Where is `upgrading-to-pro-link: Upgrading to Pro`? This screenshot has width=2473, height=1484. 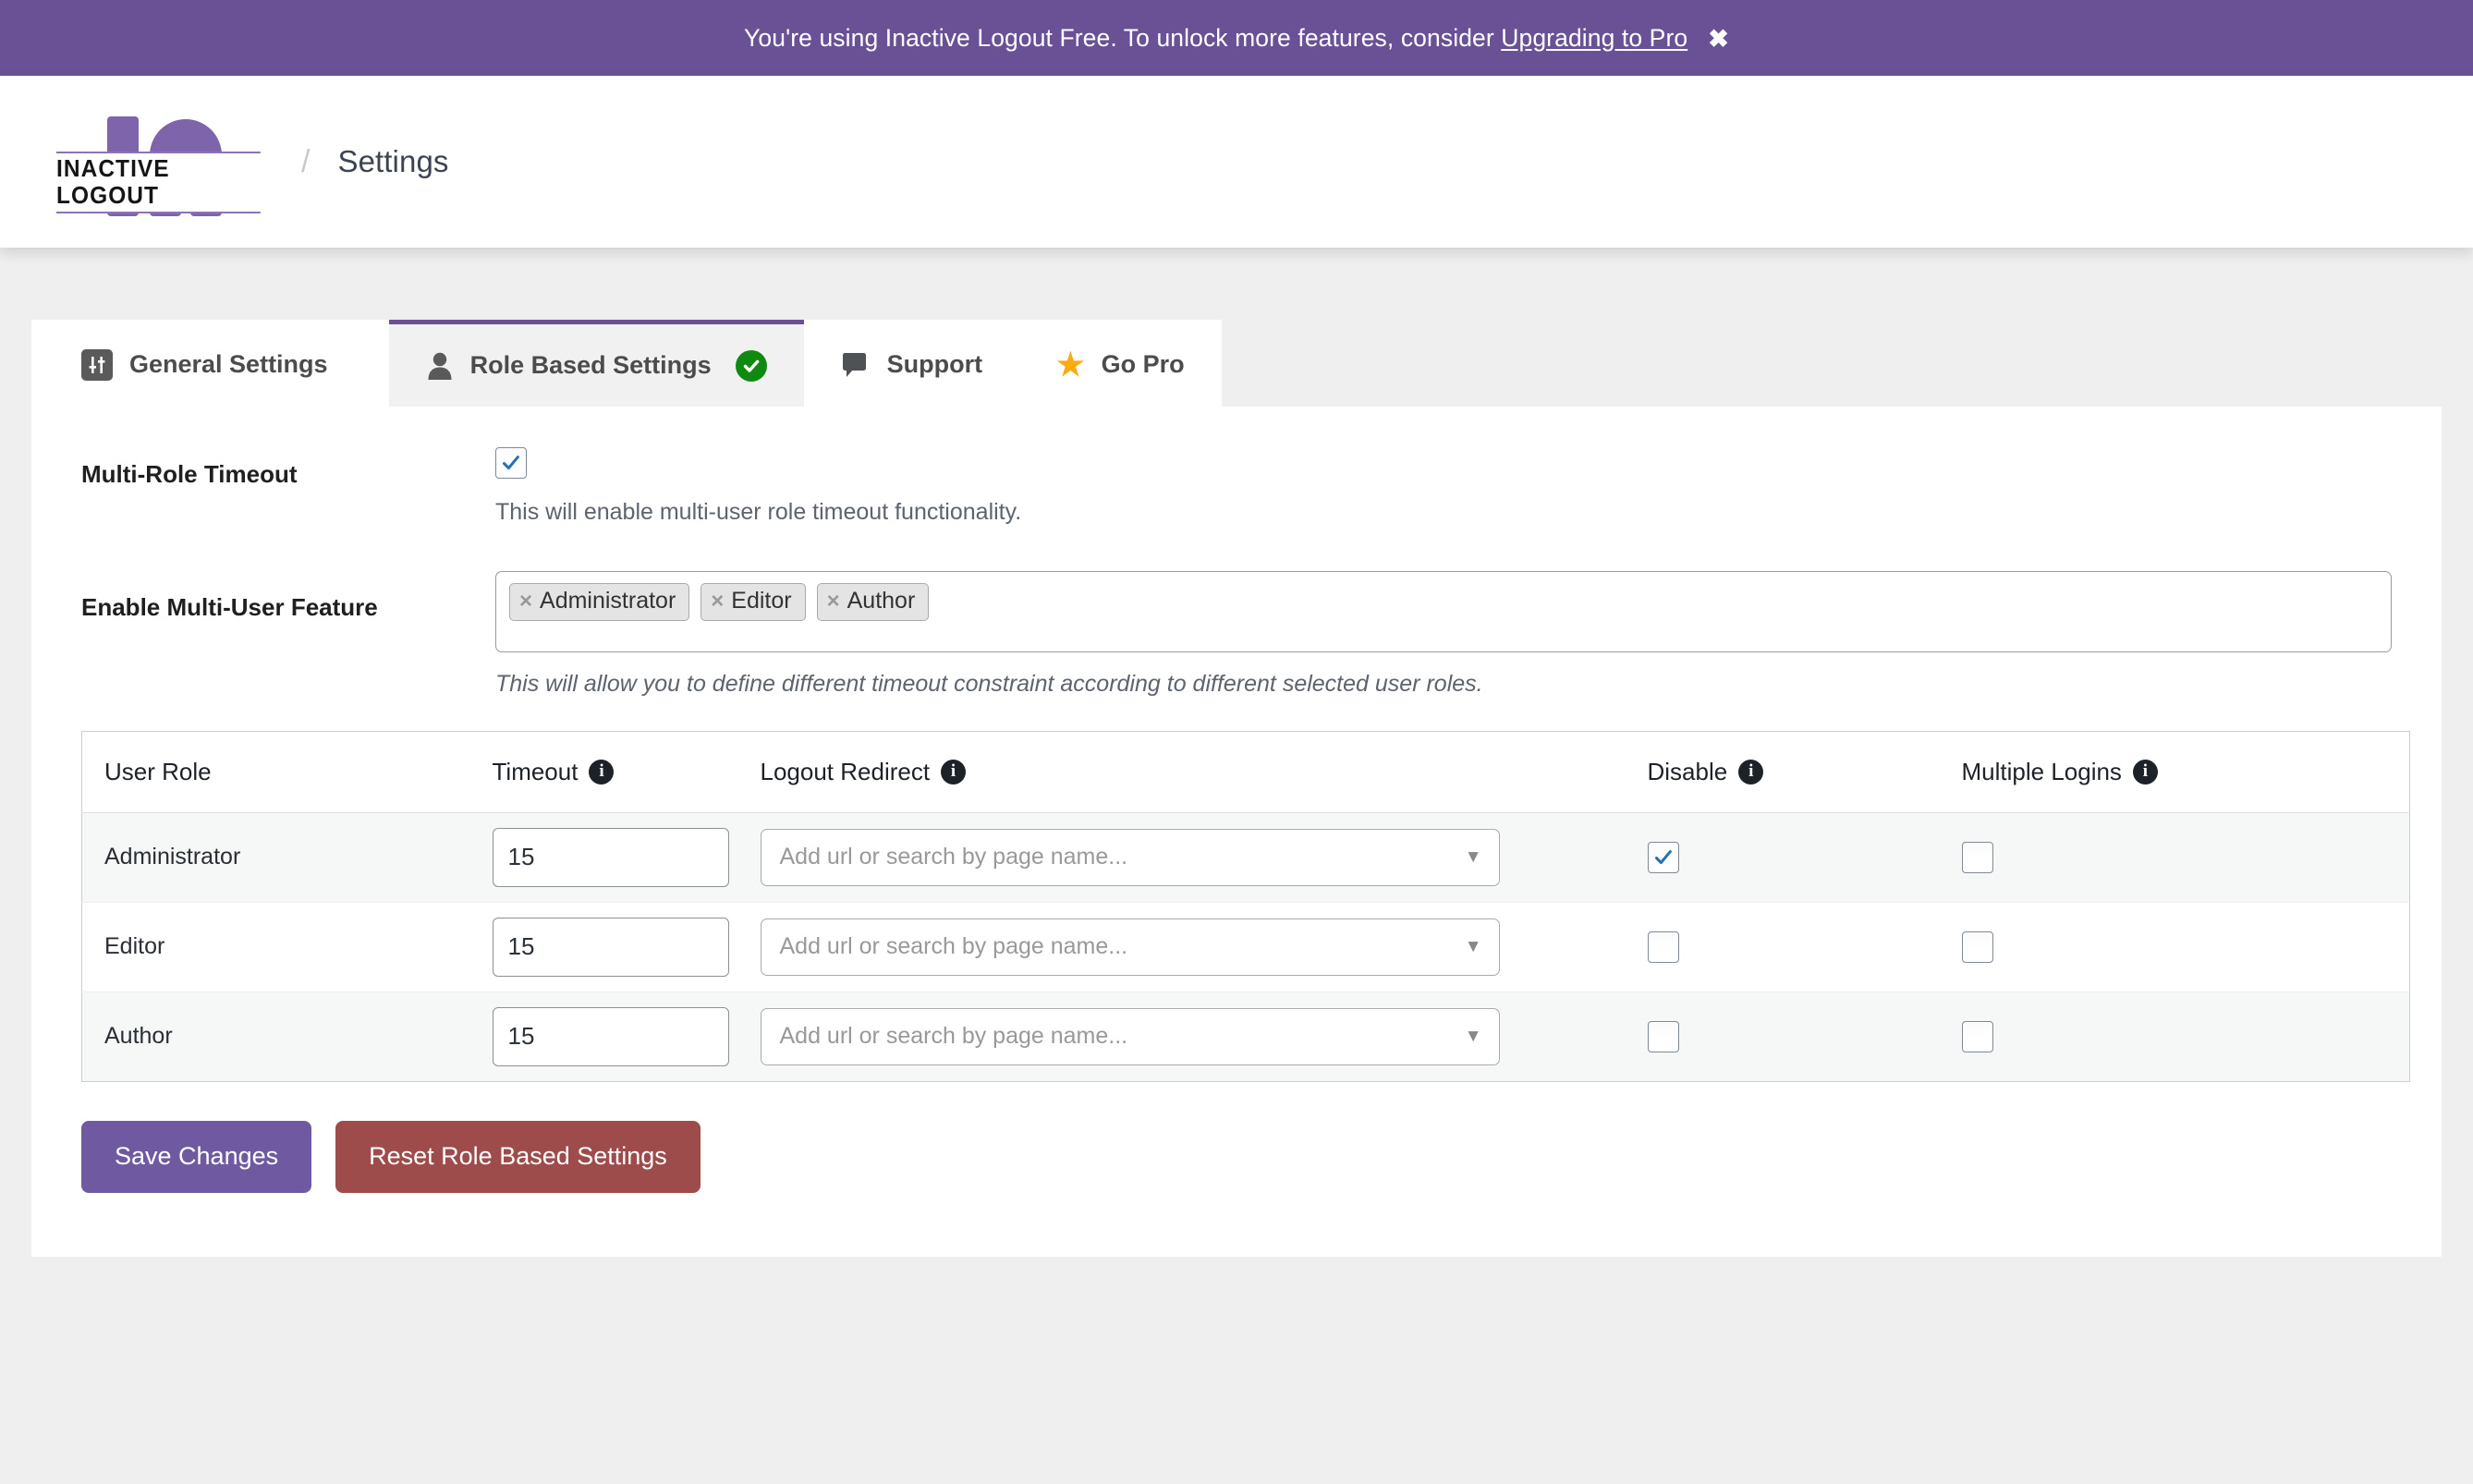 upgrading-to-pro-link: Upgrading to Pro is located at coordinates (1594, 38).